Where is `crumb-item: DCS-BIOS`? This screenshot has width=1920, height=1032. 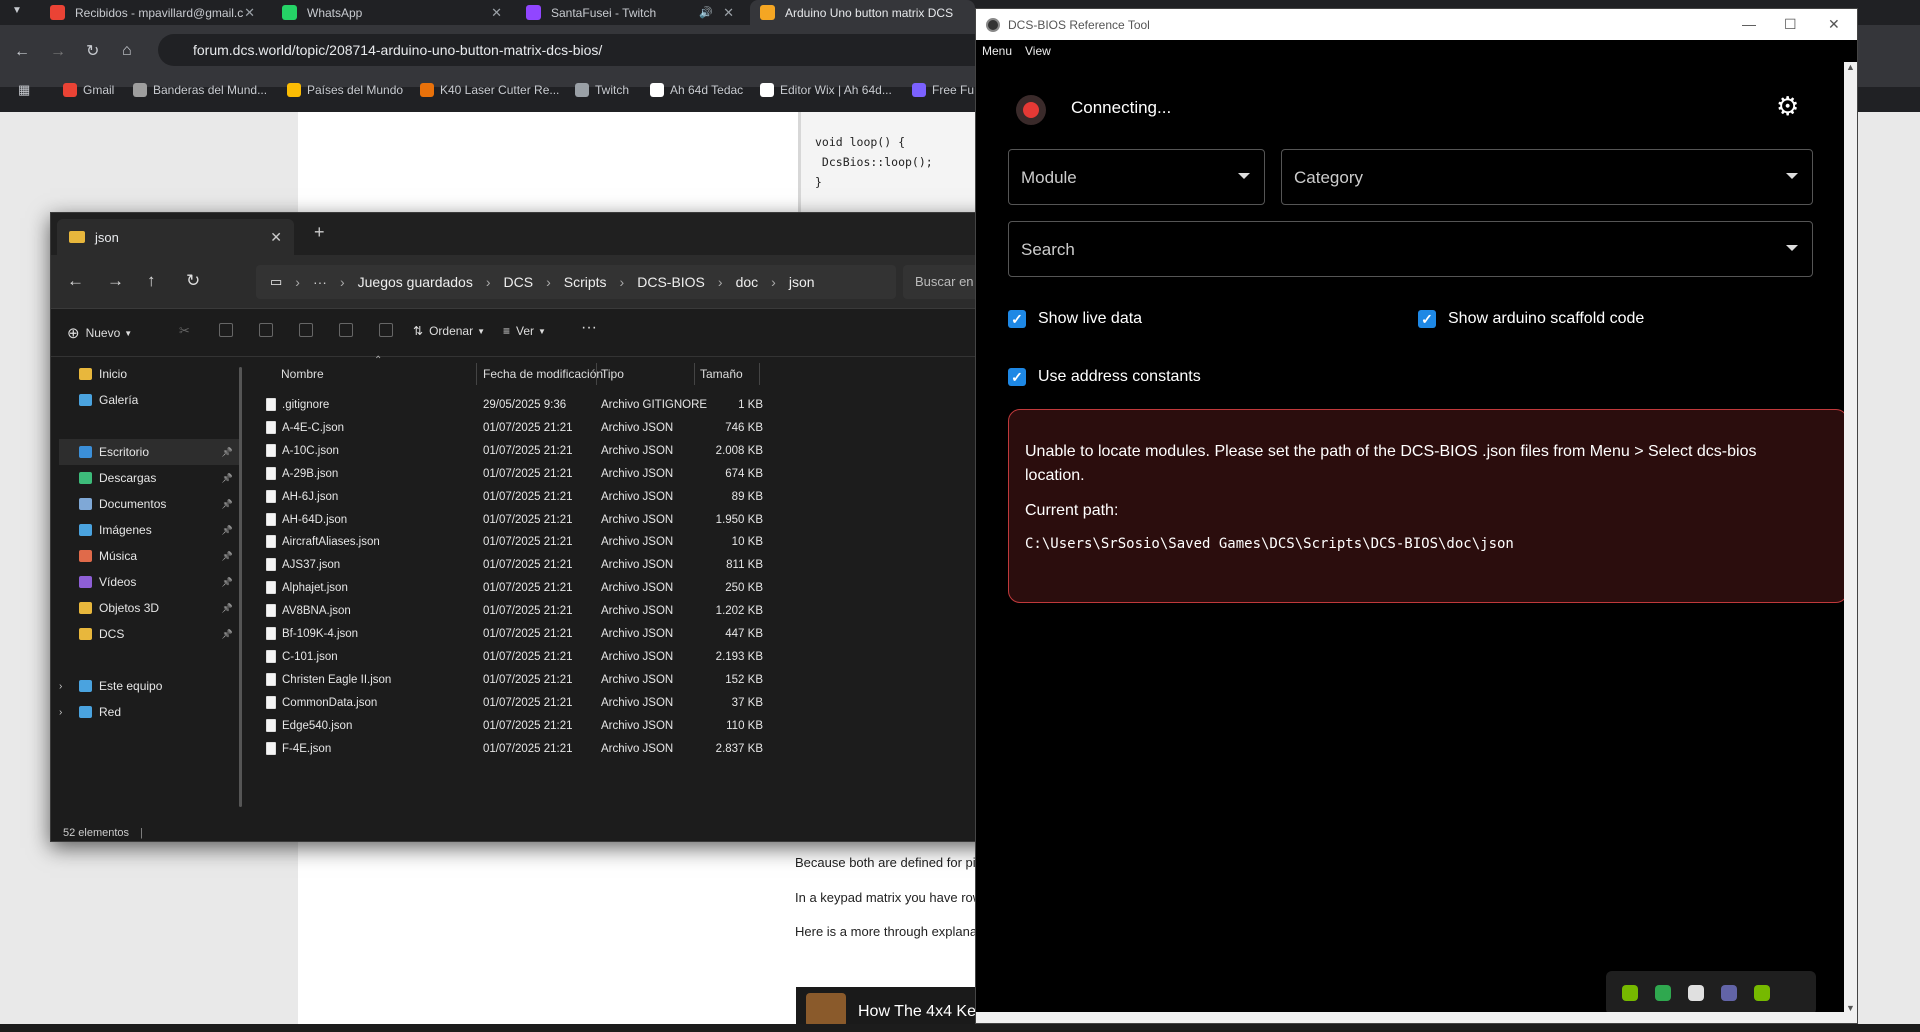
crumb-item: DCS-BIOS is located at coordinates (671, 282).